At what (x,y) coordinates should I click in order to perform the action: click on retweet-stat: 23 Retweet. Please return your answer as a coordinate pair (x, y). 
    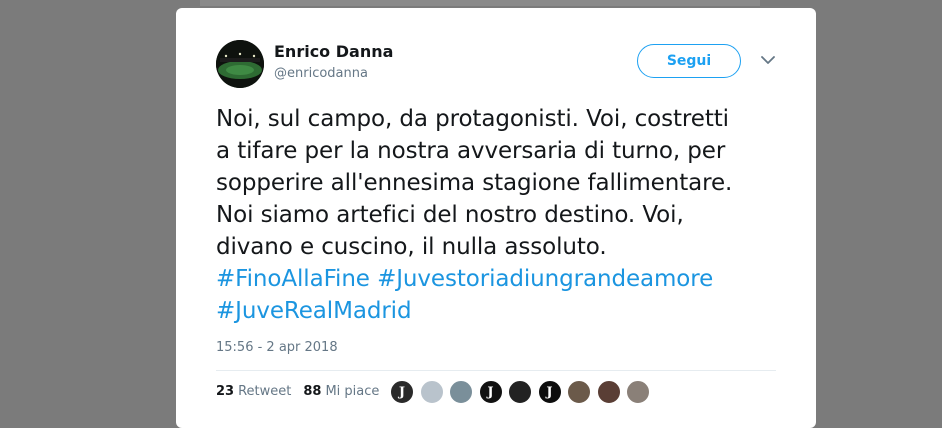
    Looking at the image, I should click on (253, 391).